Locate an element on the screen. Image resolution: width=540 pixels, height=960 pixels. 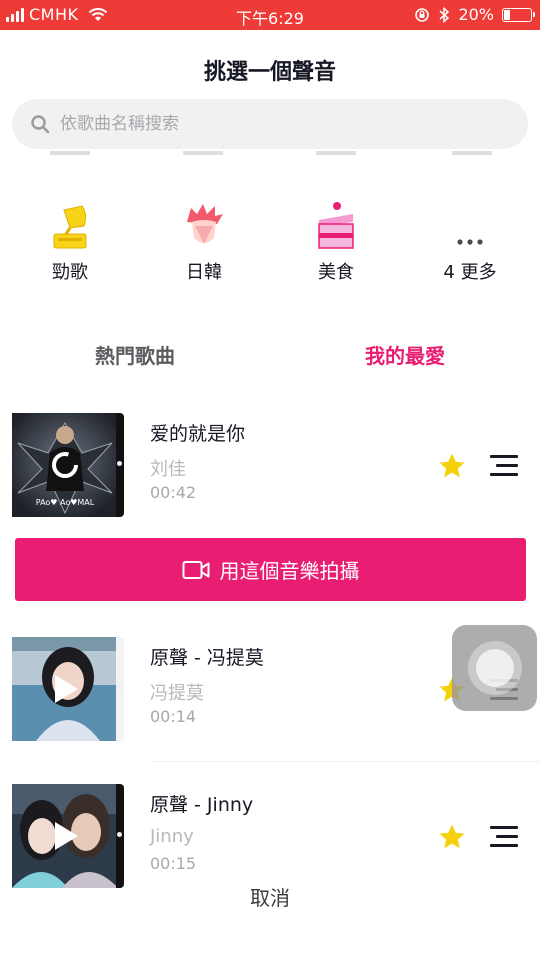
cake-icon is located at coordinates (336, 225).